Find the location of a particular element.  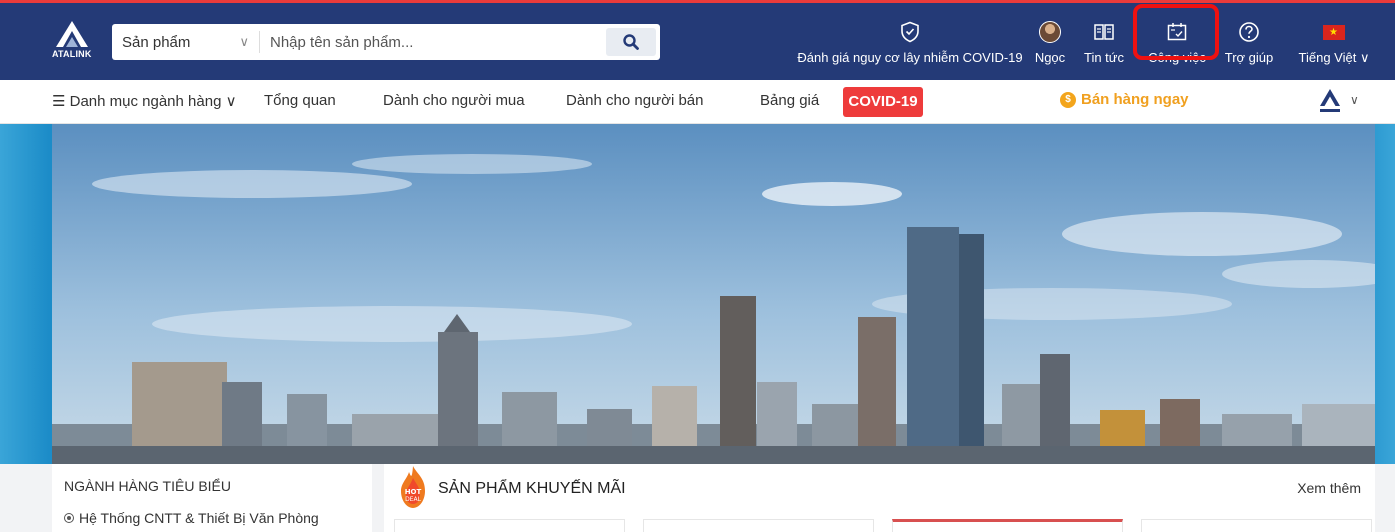

language-selector: Tiếng Việt ∨ is located at coordinates (1334, 43).